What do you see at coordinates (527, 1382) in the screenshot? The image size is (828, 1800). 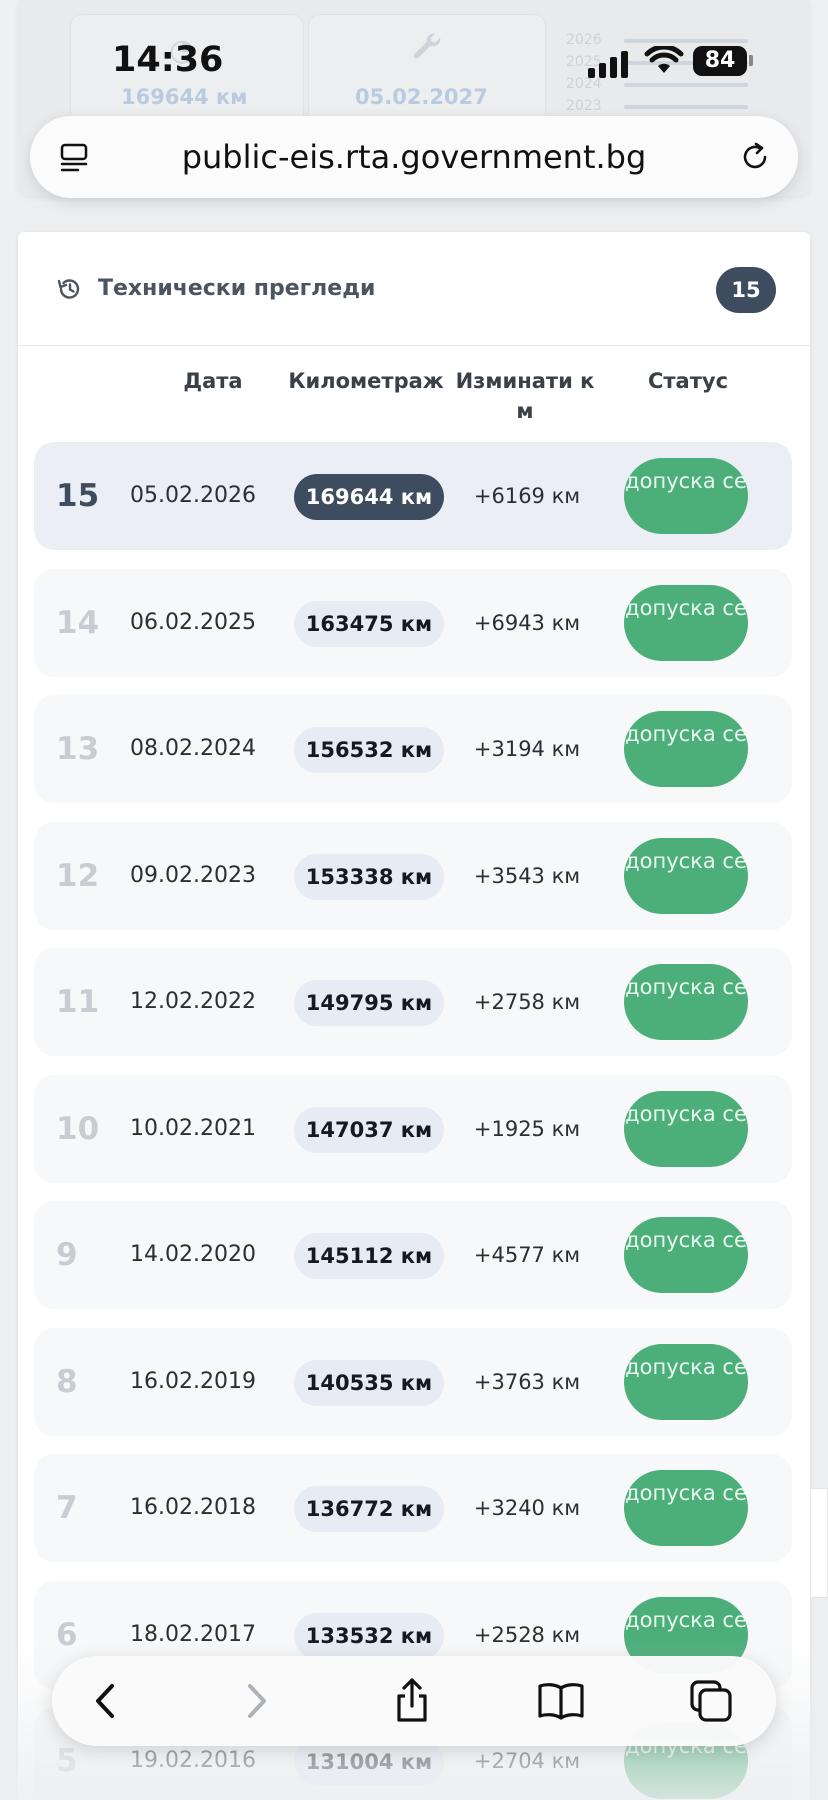 I see `traveled-km: +3763 км` at bounding box center [527, 1382].